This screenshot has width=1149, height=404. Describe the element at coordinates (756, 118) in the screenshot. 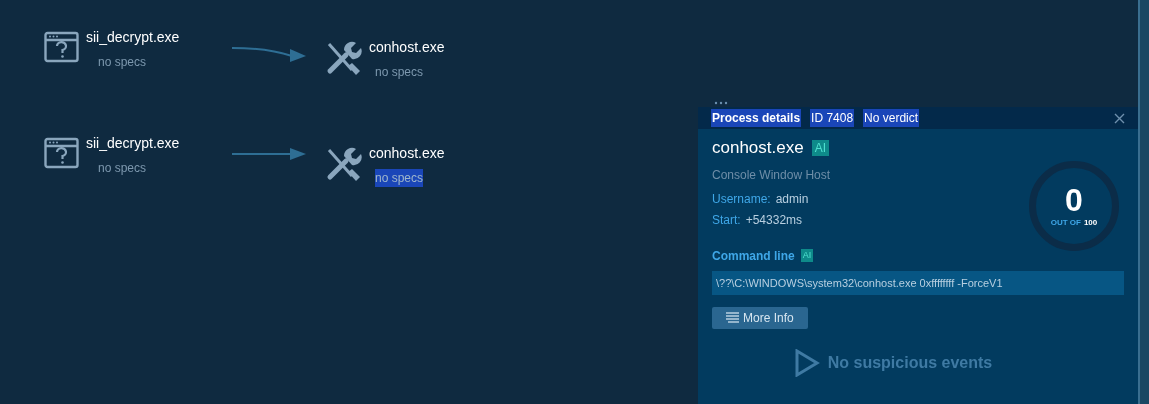

I see `header-label: Process details` at that location.